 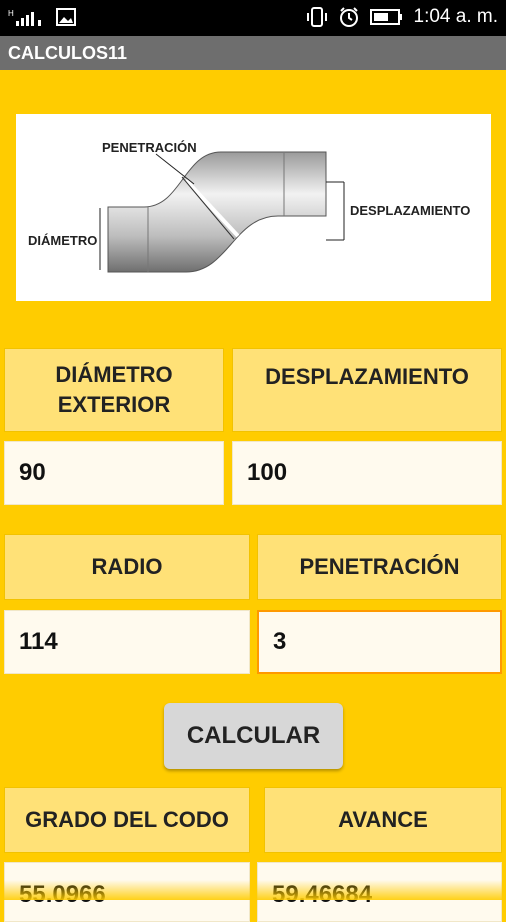 I want to click on diametro-label-line1: DIÁMETRO, so click(x=114, y=374).